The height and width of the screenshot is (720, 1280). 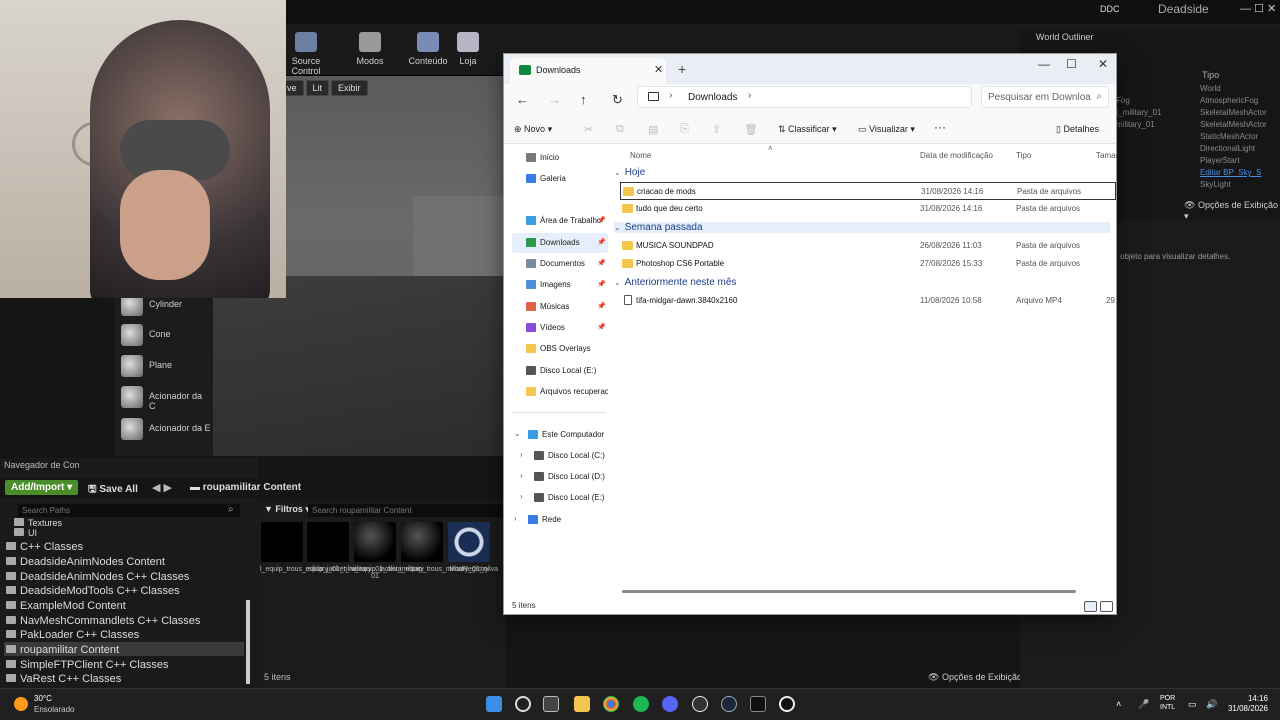 What do you see at coordinates (85, 562) in the screenshot?
I see `tree-item: DeadsideAnimNodes Content` at bounding box center [85, 562].